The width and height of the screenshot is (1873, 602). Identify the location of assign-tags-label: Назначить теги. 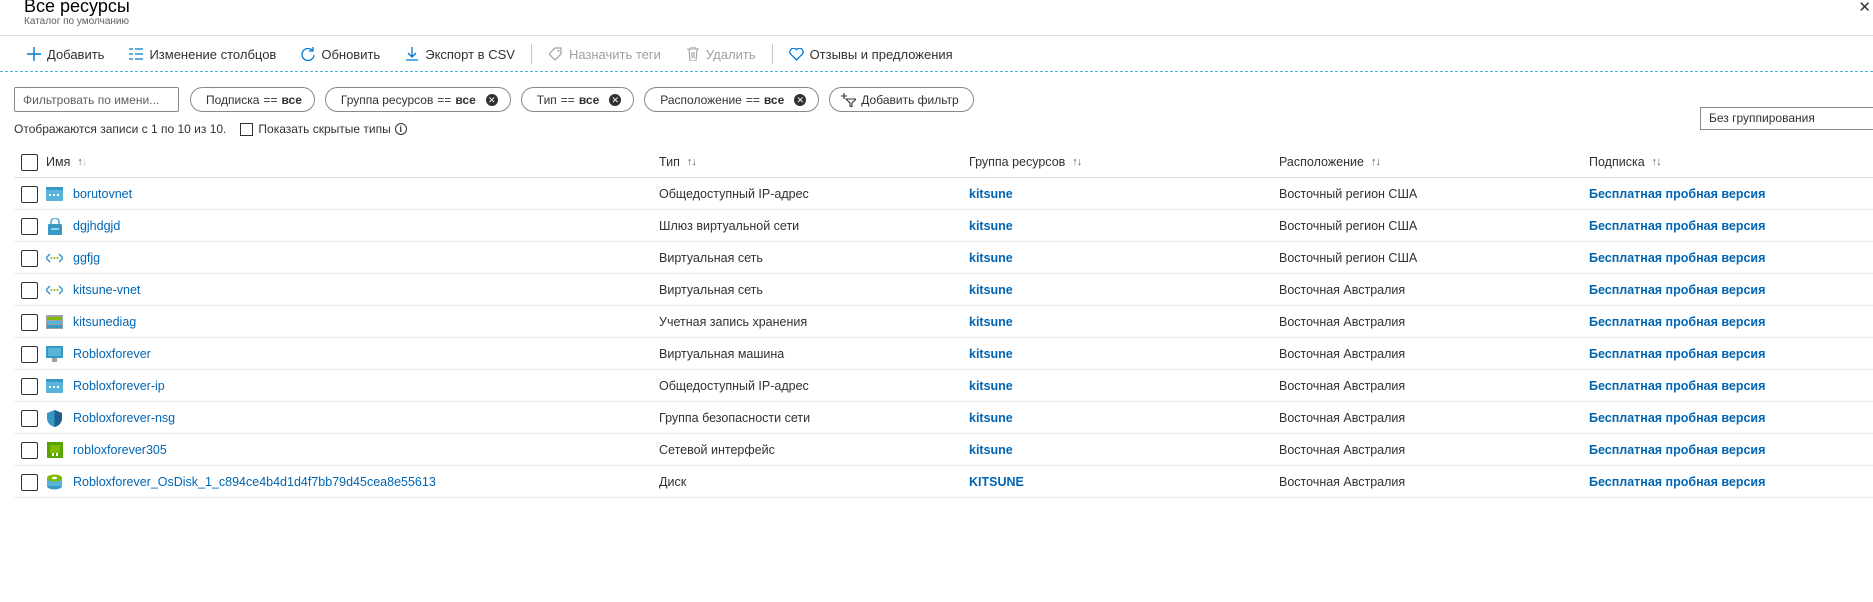
(614, 54).